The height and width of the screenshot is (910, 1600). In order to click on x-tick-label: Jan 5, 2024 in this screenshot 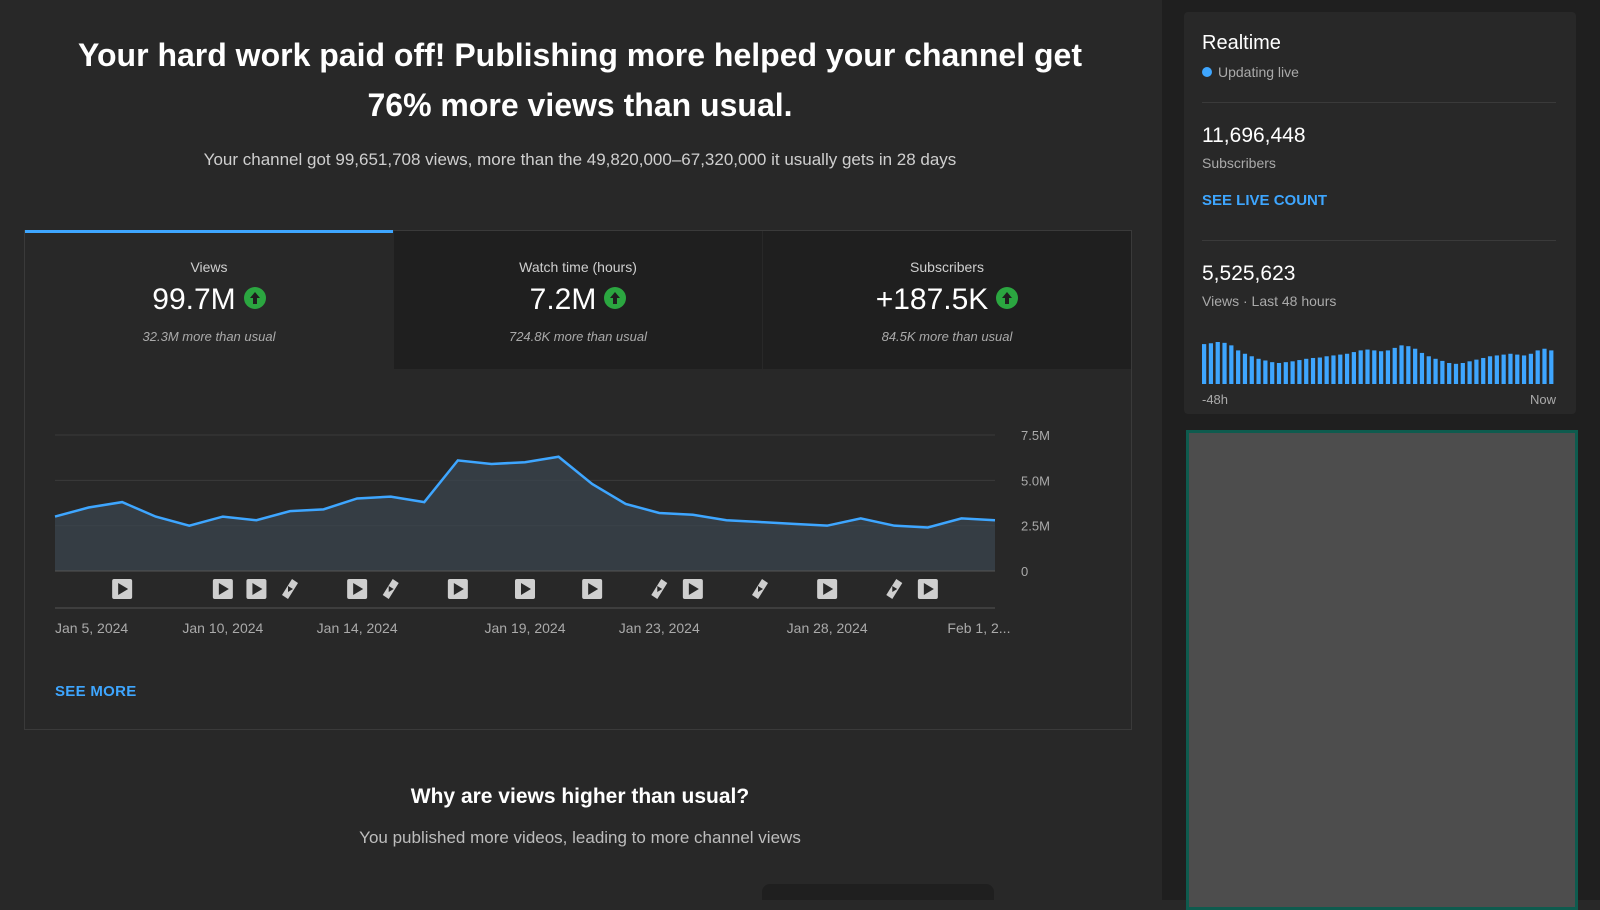, I will do `click(91, 628)`.